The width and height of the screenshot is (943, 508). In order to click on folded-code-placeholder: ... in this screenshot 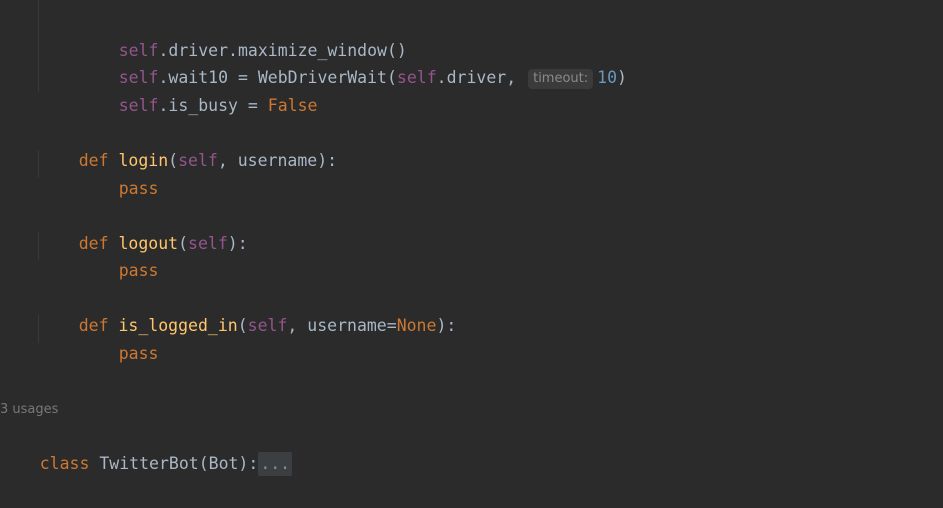, I will do `click(275, 464)`.